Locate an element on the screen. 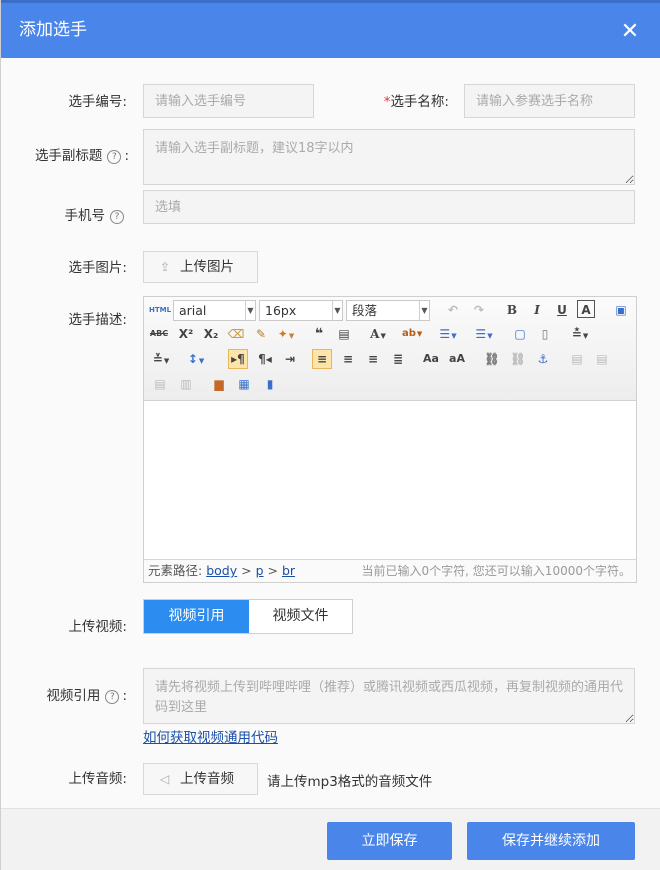  phone-input is located at coordinates (389, 207).